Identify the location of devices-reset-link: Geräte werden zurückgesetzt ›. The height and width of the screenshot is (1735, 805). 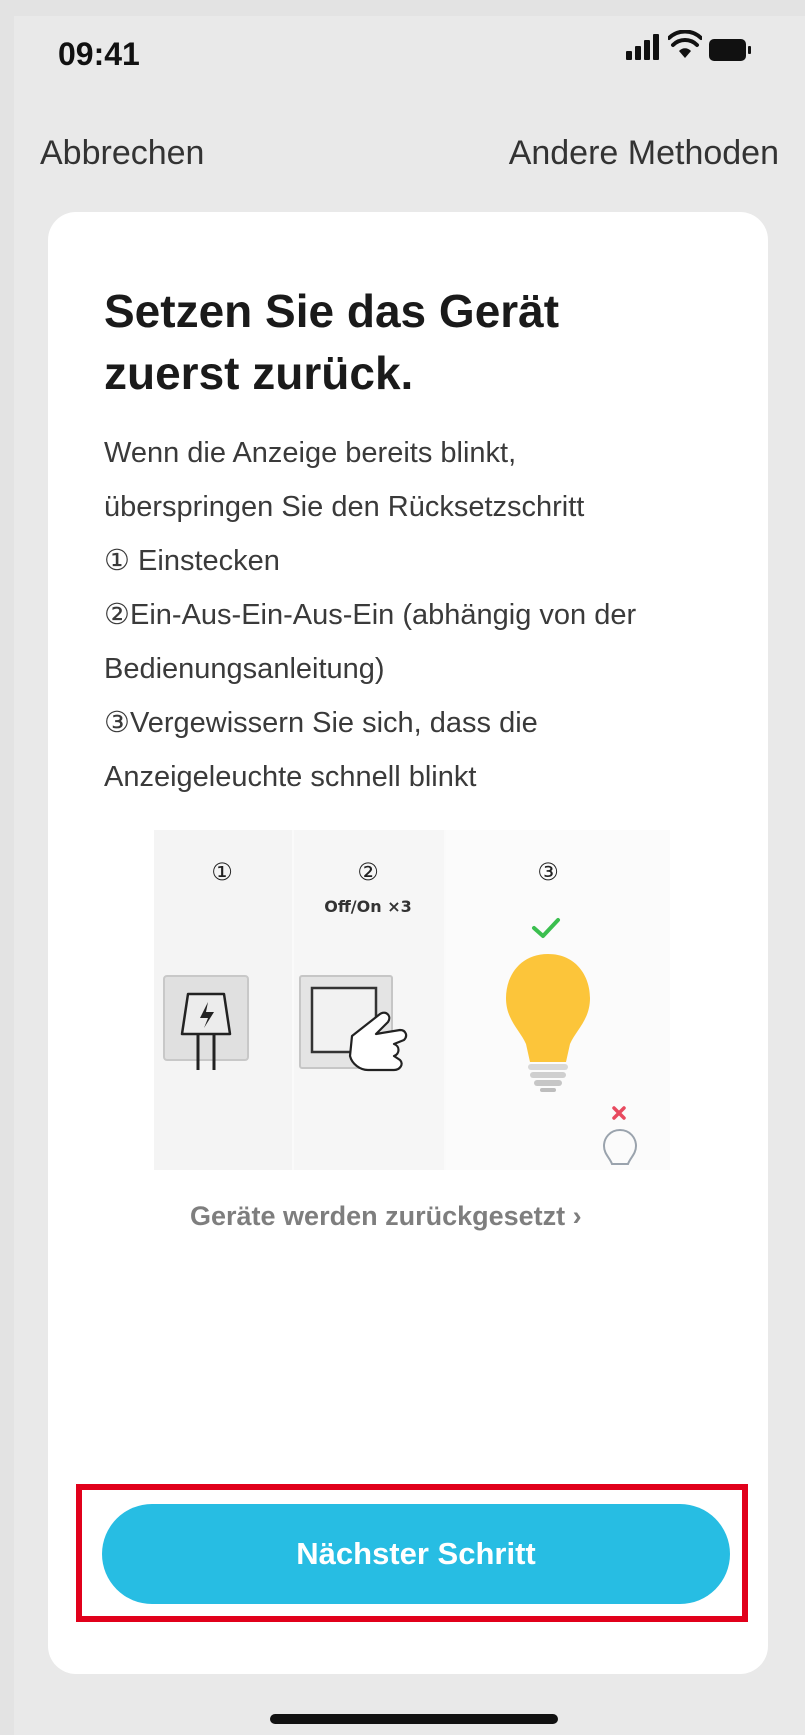
(386, 1216).